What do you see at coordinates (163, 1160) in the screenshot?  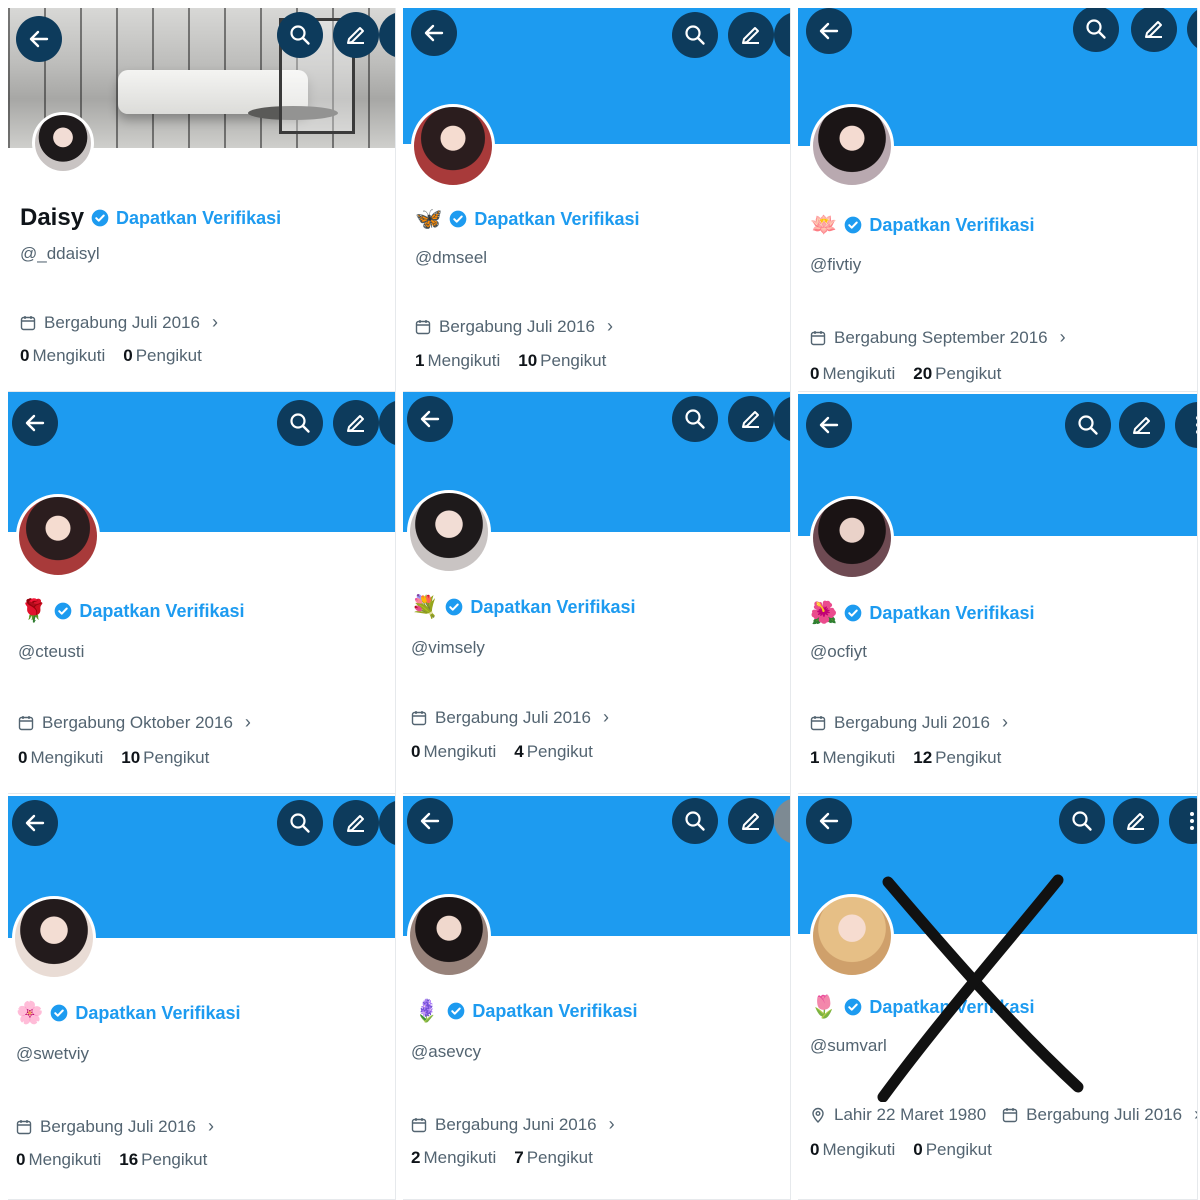 I see `followers-link: 16 Pengikut` at bounding box center [163, 1160].